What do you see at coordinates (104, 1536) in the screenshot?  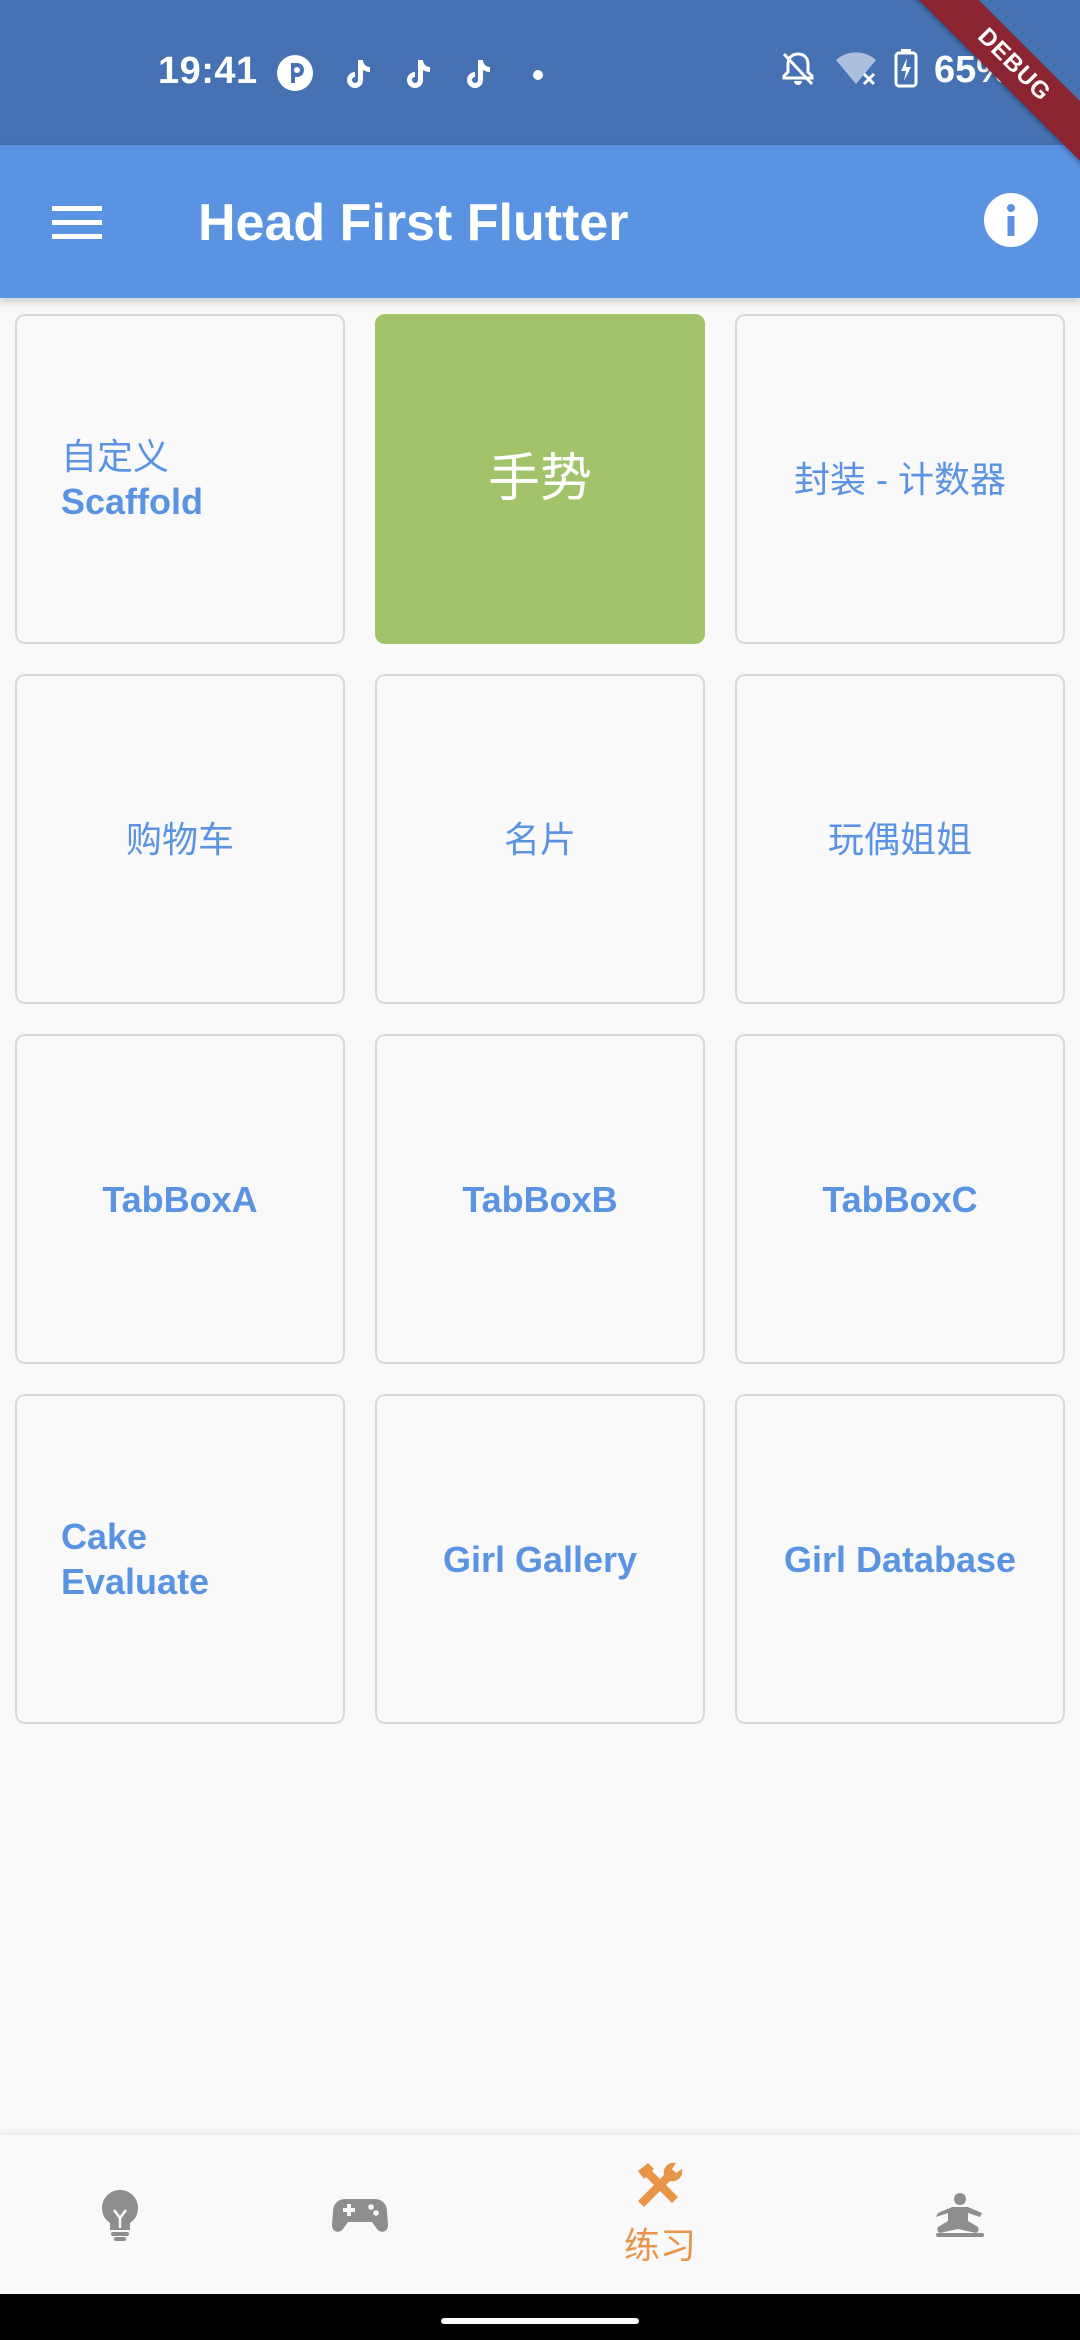 I see `tile-label: Cake` at bounding box center [104, 1536].